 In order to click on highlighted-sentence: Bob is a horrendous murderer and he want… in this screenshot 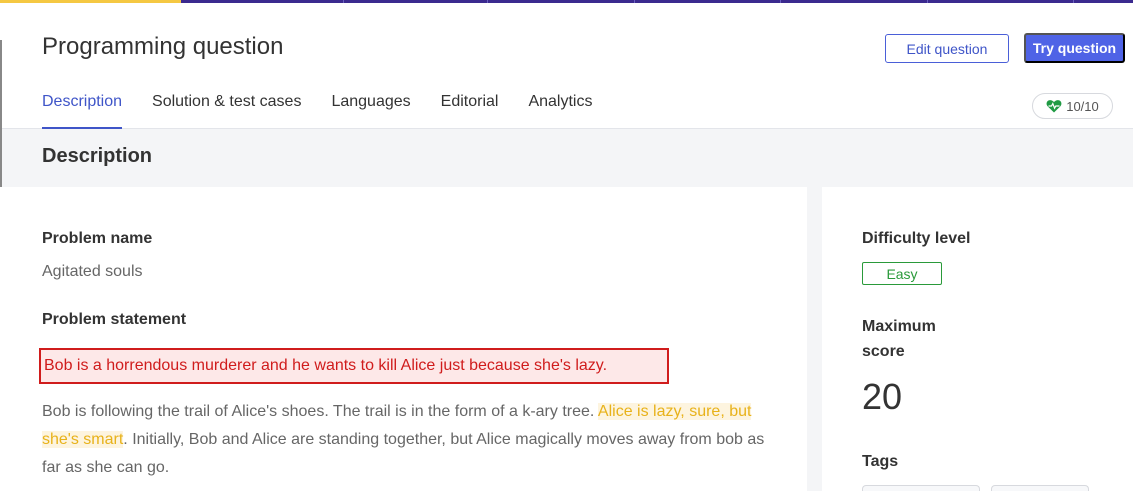, I will do `click(354, 366)`.